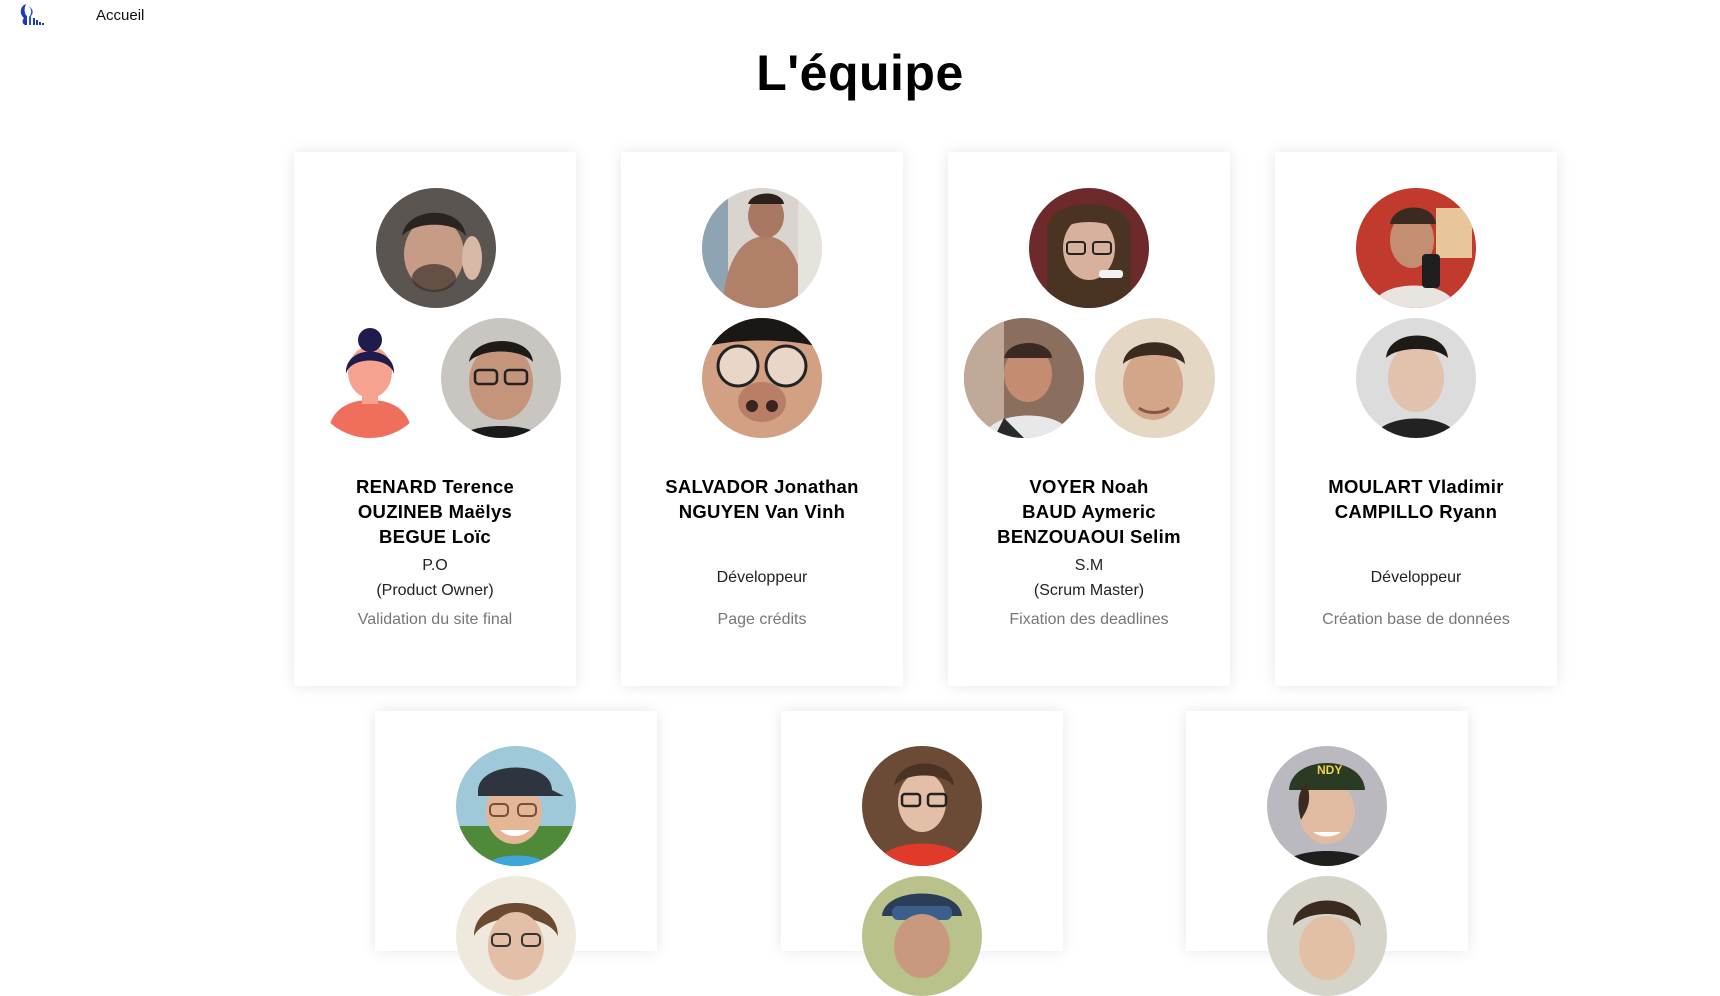  Describe the element at coordinates (435, 536) in the screenshot. I see `member-name: BEGUE Loïc` at that location.